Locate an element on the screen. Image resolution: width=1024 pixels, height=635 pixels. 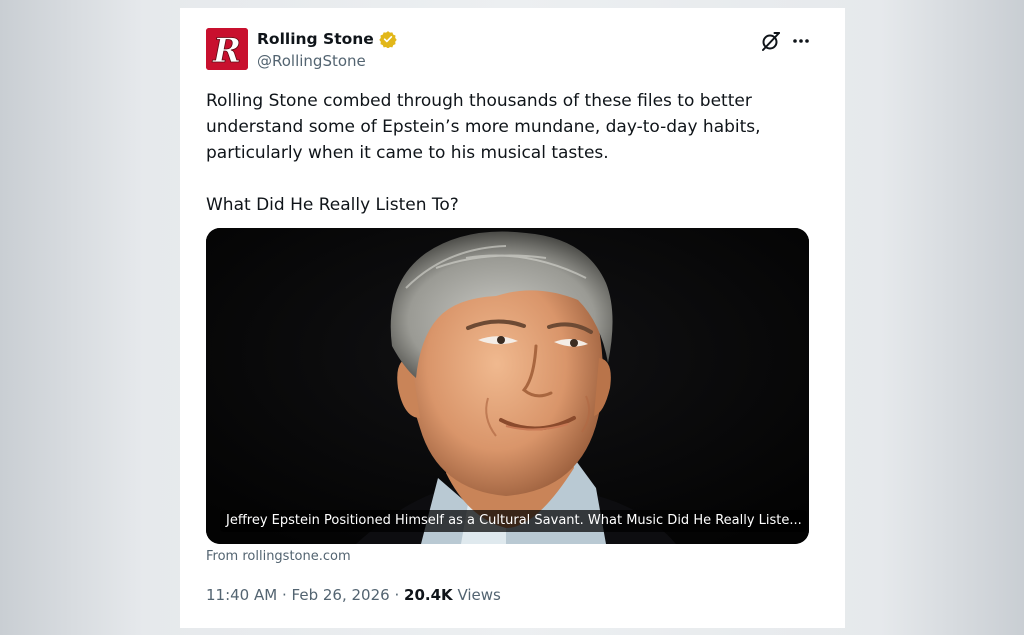
tweet-meta: 11:40 AM · Feb 26, 2026 · 20.4K Views is located at coordinates (353, 595).